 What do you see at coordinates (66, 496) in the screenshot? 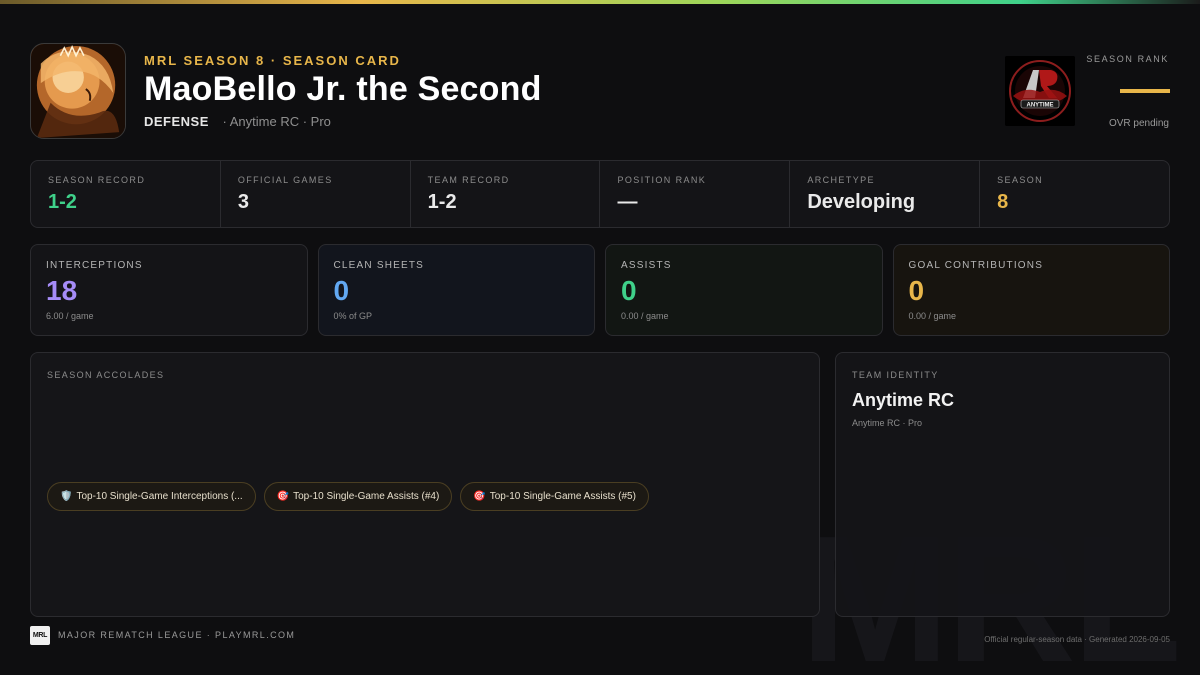
I see `shield-icon: 🛡️` at bounding box center [66, 496].